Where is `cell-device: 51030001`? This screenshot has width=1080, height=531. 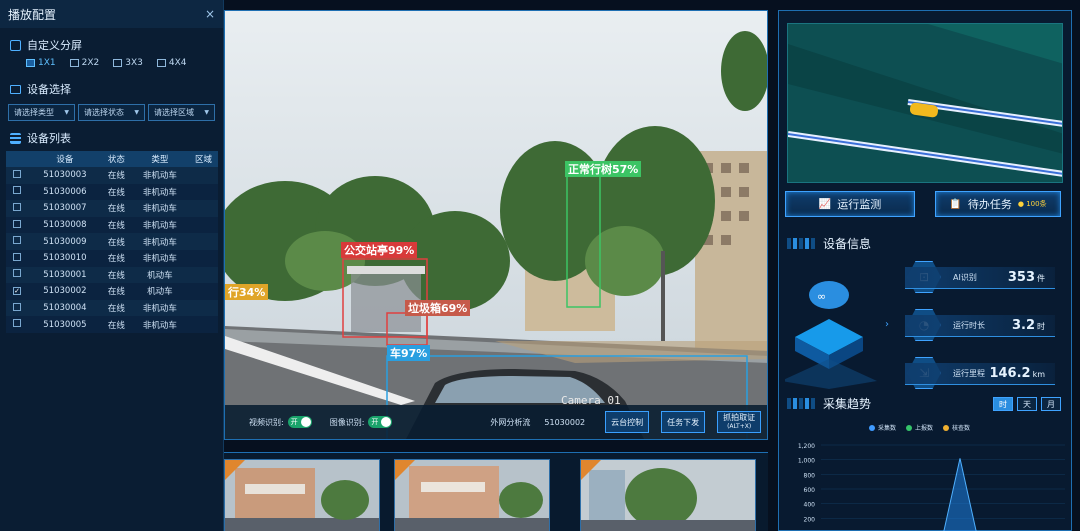
cell-device: 51030001 is located at coordinates (65, 275).